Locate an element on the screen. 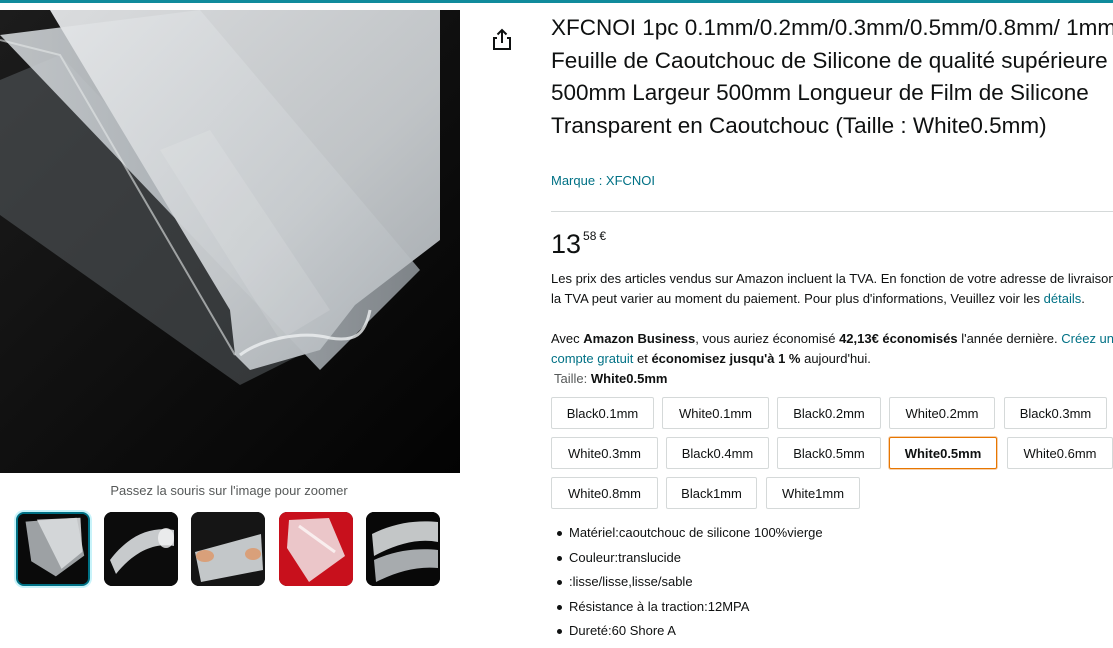 This screenshot has width=1113, height=648. business-name: Amazon Business is located at coordinates (639, 338).